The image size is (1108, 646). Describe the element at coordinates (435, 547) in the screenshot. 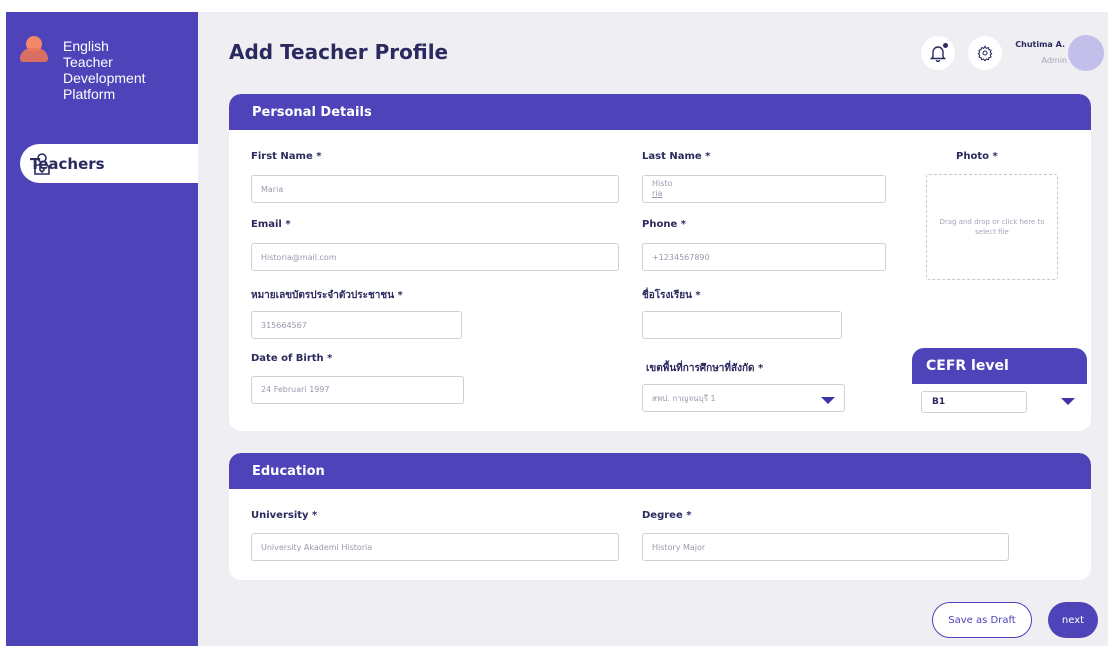

I see `university-field: University Akademi Historia` at that location.